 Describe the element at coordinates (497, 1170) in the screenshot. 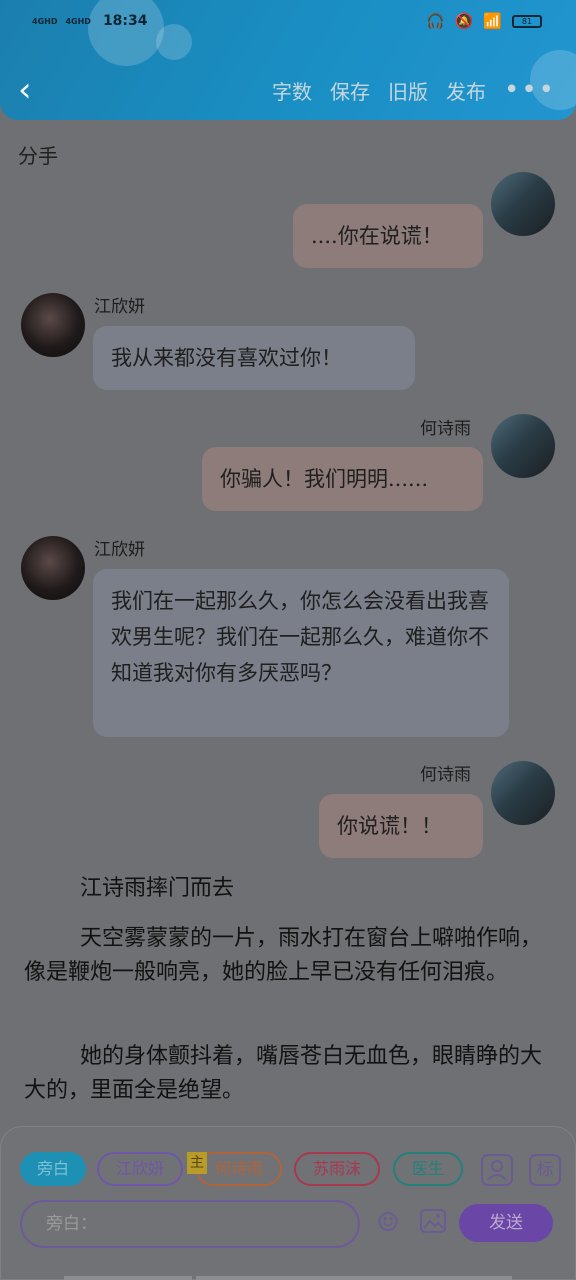

I see `person-icon` at that location.